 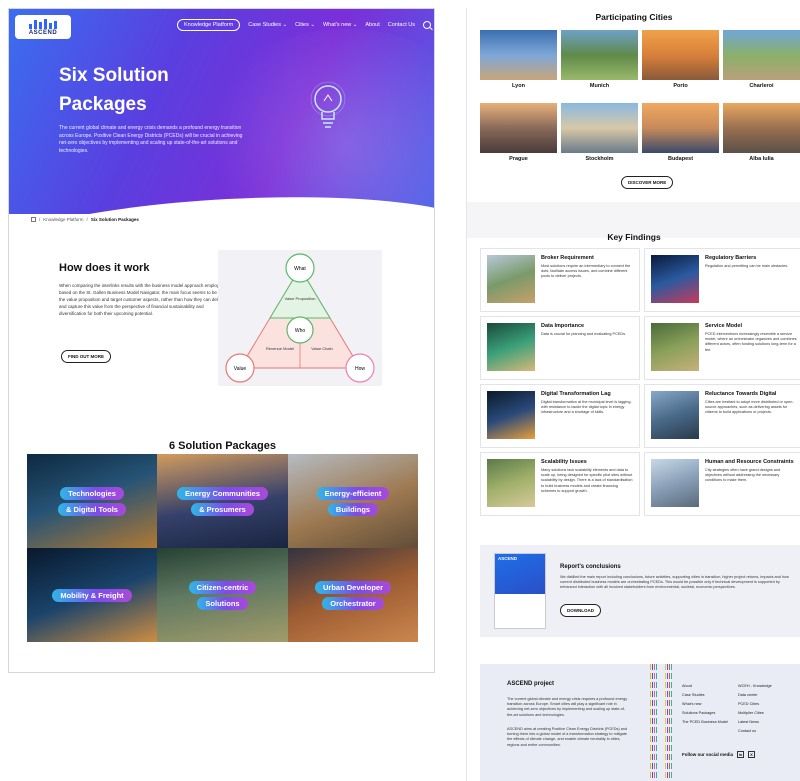 What do you see at coordinates (222, 595) in the screenshot?
I see `package-citizen-centric: Citizen-centric Solutions` at bounding box center [222, 595].